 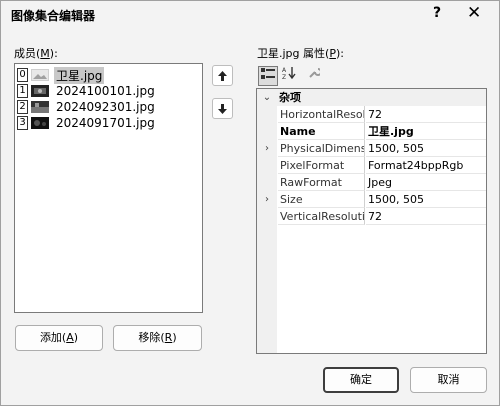 What do you see at coordinates (426, 131) in the screenshot?
I see `property-value: 卫星.jpg` at bounding box center [426, 131].